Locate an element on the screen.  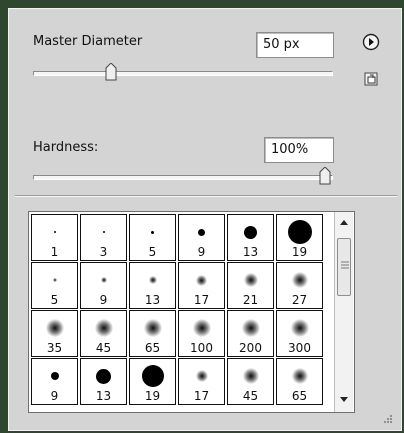
brush-size-label: 35 is located at coordinates (54, 348).